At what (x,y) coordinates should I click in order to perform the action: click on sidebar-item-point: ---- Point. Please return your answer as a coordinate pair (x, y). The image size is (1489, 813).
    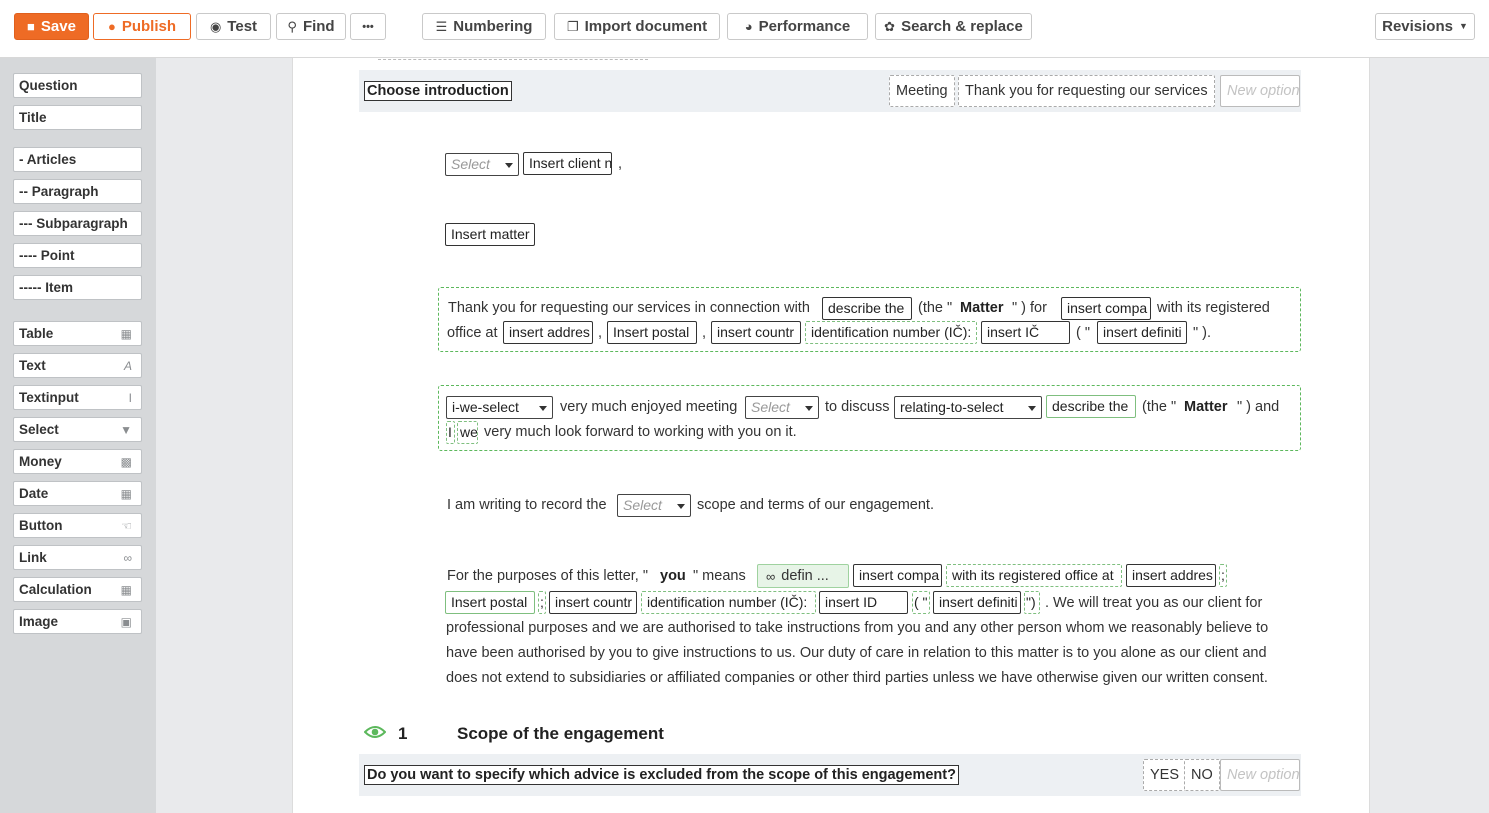
    Looking at the image, I should click on (77, 255).